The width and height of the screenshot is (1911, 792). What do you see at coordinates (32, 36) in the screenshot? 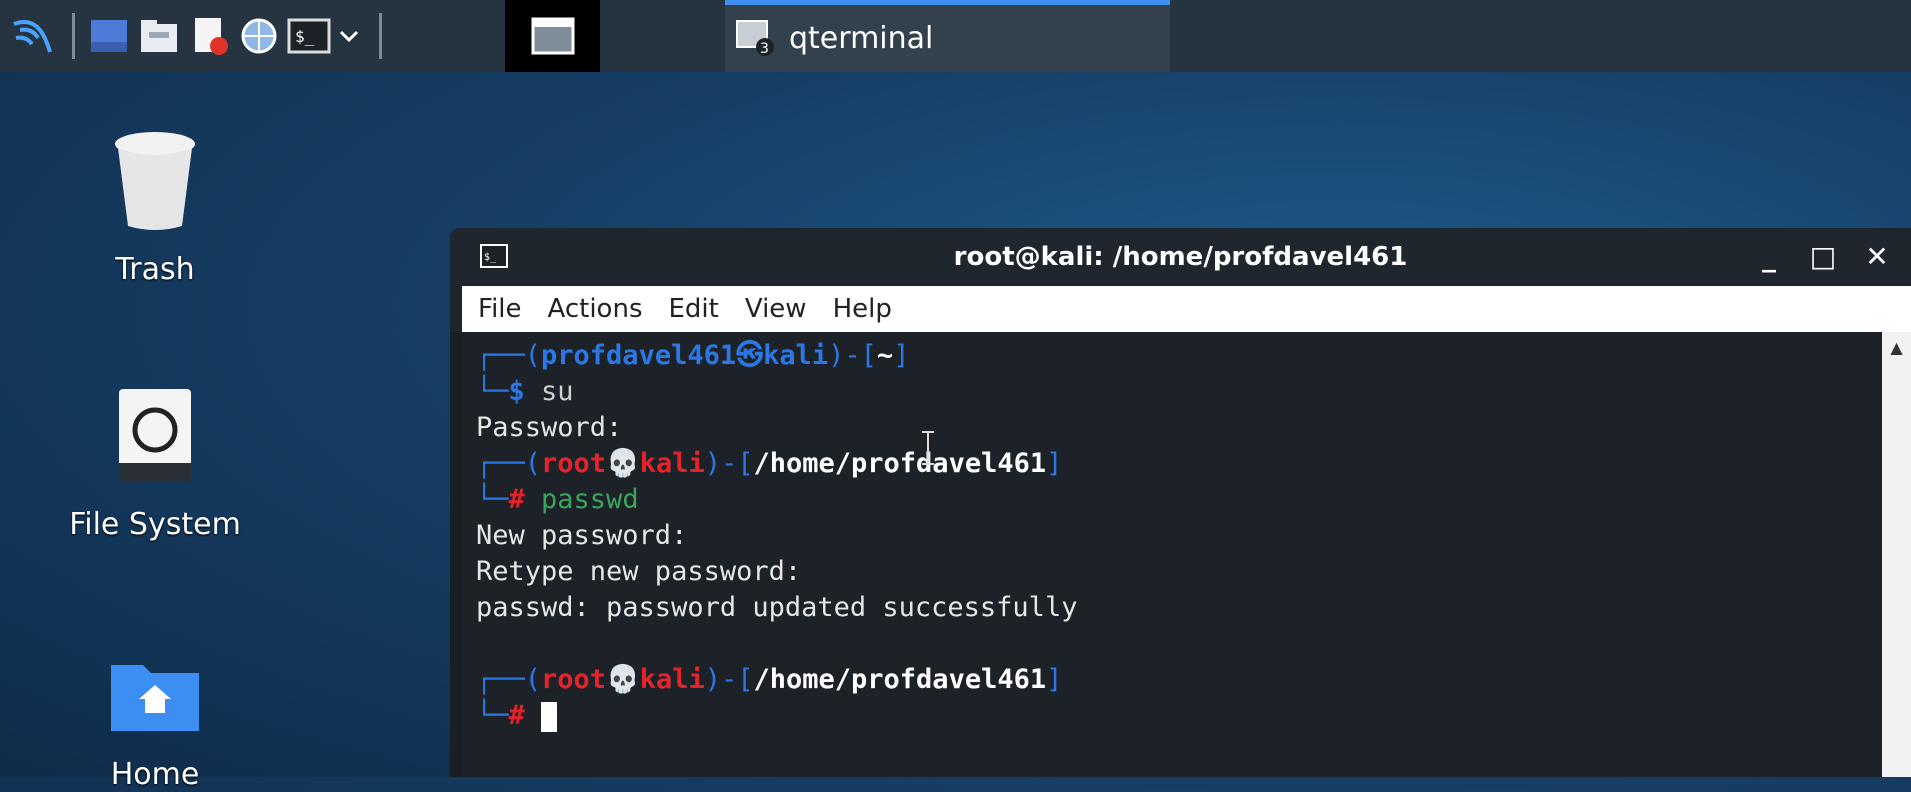
I see `kali-menu-icon` at bounding box center [32, 36].